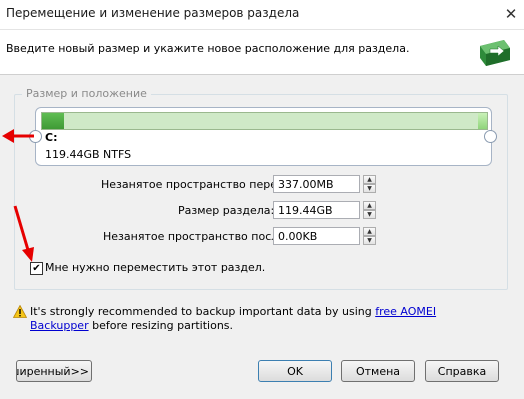 This screenshot has width=524, height=399. I want to click on partition-size-field, so click(316, 210).